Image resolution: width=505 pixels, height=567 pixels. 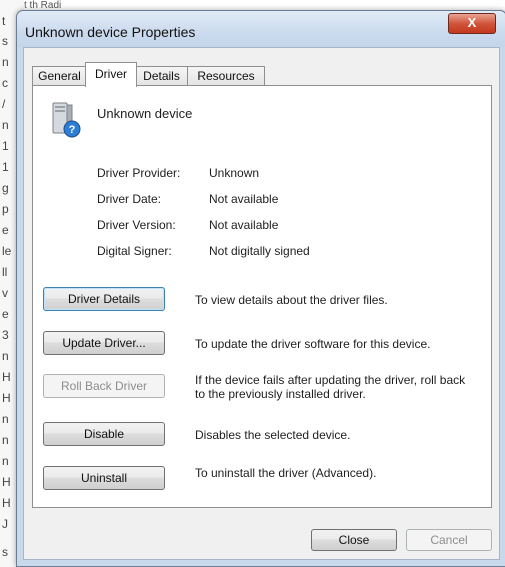 I want to click on disable-button: Disable, so click(x=104, y=434).